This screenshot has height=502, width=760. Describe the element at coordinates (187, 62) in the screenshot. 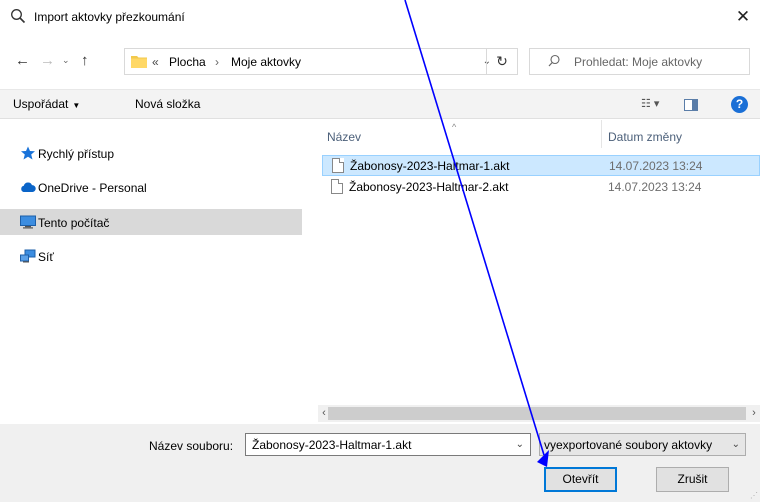

I see `breadcrumb-plocha: Plocha` at that location.